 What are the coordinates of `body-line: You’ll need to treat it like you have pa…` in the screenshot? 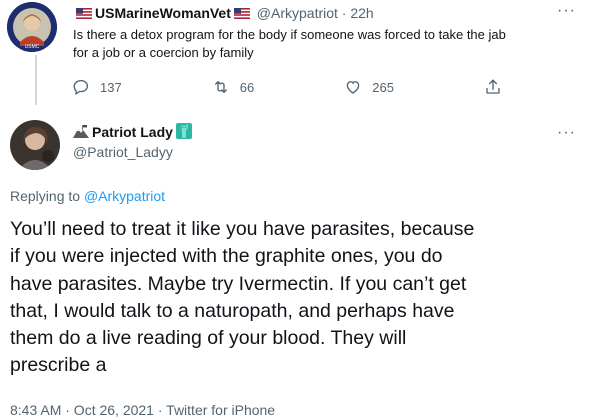 It's located at (242, 229).